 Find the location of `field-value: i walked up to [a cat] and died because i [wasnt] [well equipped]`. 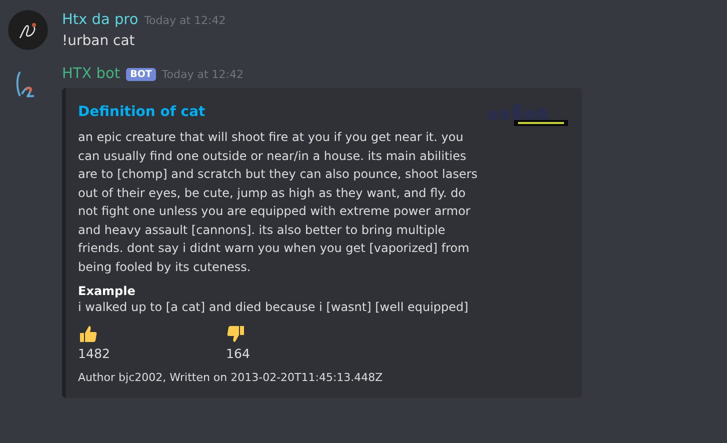

field-value: i walked up to [a cat] and died because i [wasnt] [well equipped] is located at coordinates (274, 307).